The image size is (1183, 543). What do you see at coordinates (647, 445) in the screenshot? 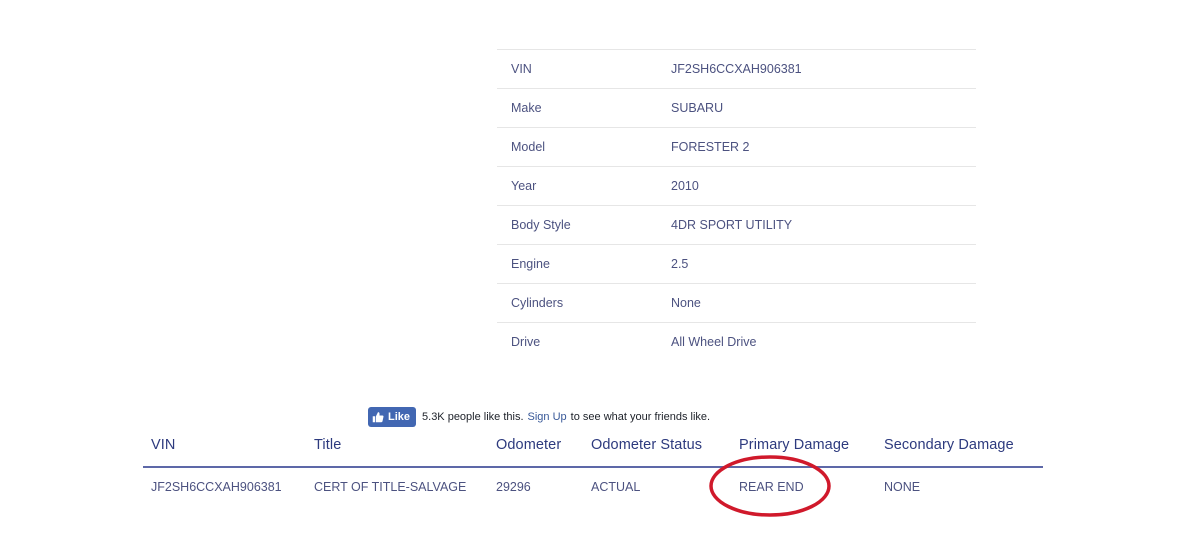
I see `column-header-odometer-status: Odometer Status` at bounding box center [647, 445].